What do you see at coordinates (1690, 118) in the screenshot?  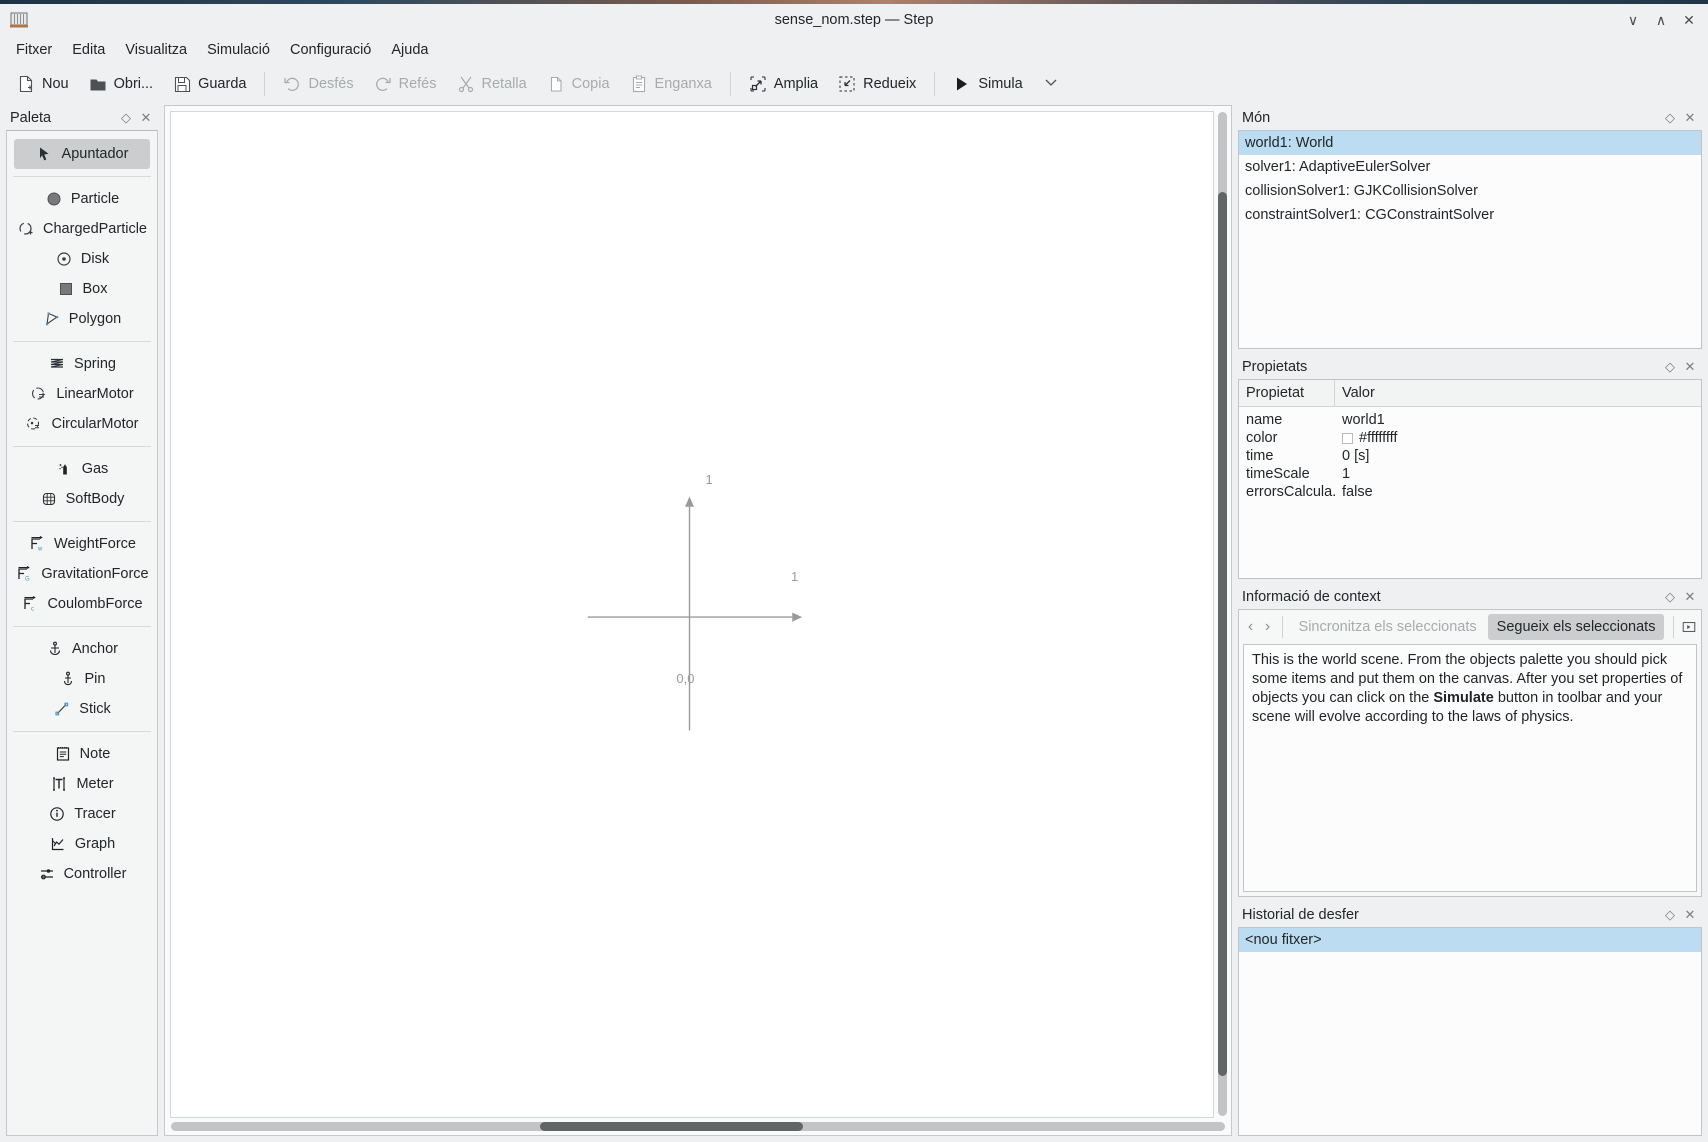 I see `world-dock-close-button: ✕` at bounding box center [1690, 118].